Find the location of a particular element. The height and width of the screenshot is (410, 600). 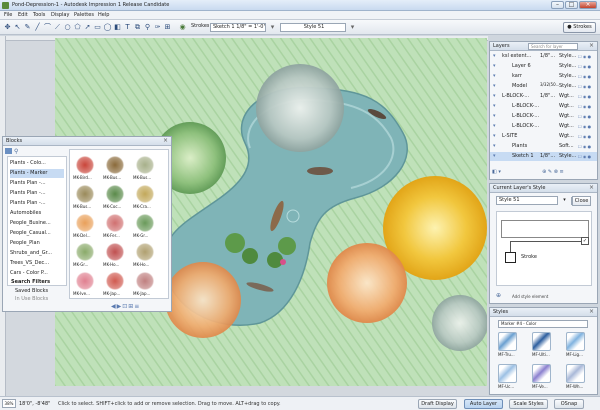

ellipse-icon: ◯ is located at coordinates (107, 27).